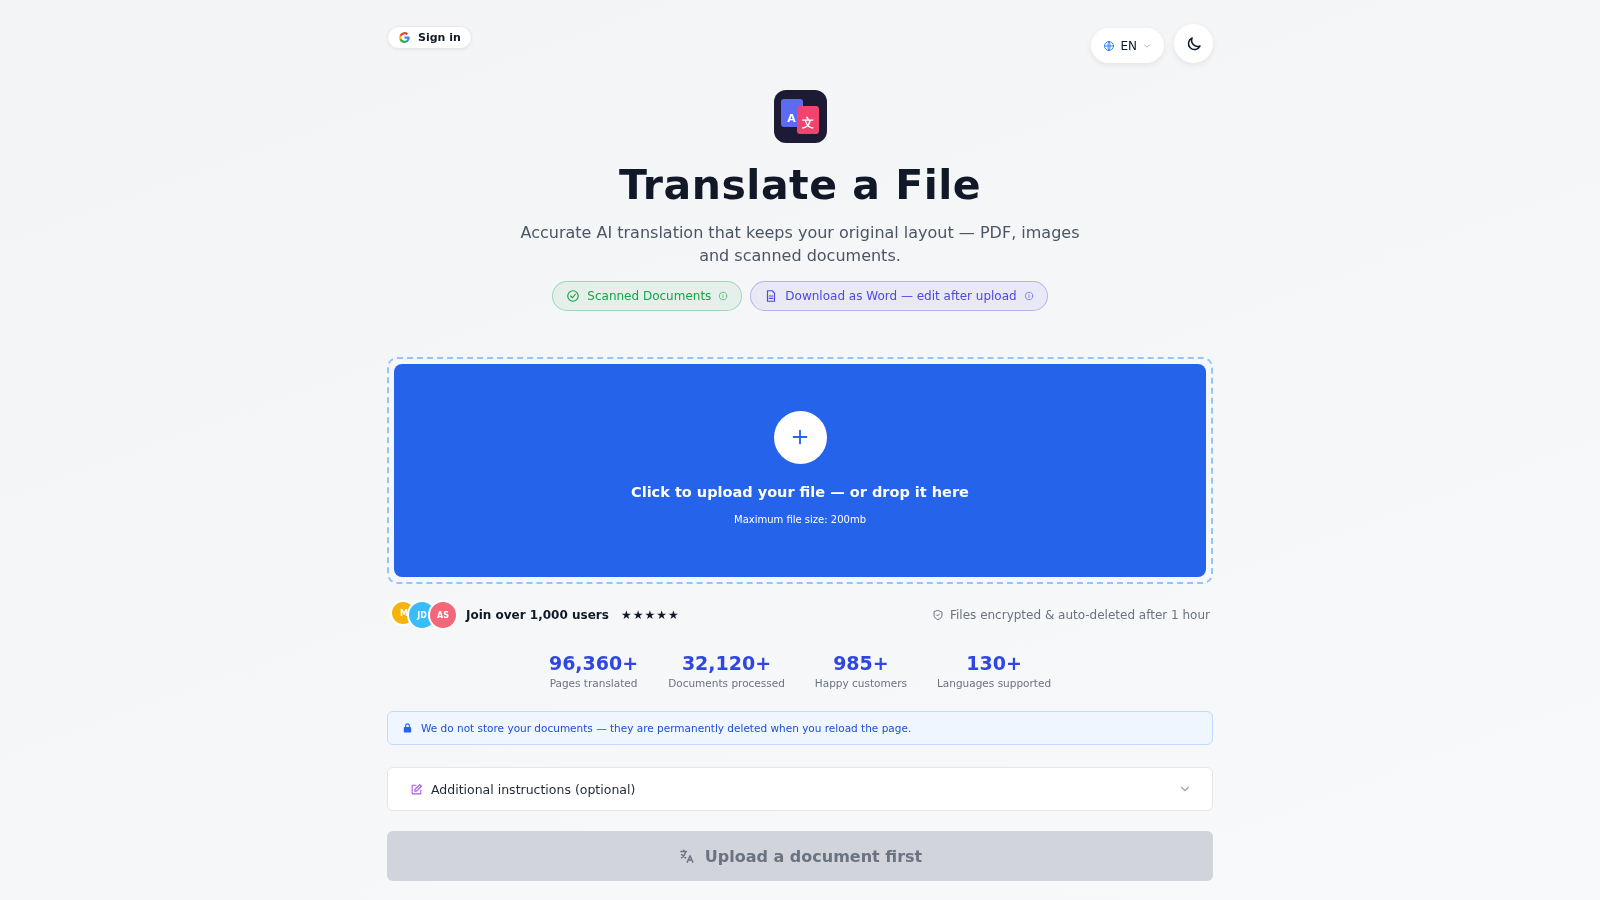 This screenshot has height=900, width=1600. What do you see at coordinates (404, 37) in the screenshot?
I see `google-icon` at bounding box center [404, 37].